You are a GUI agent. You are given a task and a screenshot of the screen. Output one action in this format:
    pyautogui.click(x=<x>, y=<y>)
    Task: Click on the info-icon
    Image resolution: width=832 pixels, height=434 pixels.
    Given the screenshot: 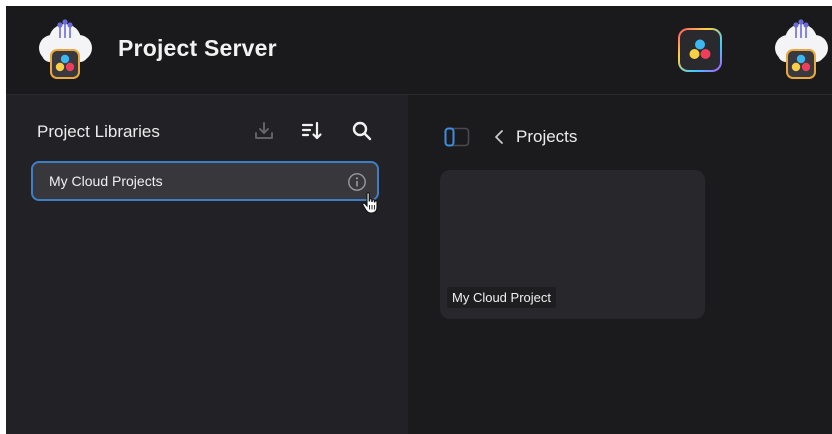 What is the action you would take?
    pyautogui.click(x=357, y=182)
    